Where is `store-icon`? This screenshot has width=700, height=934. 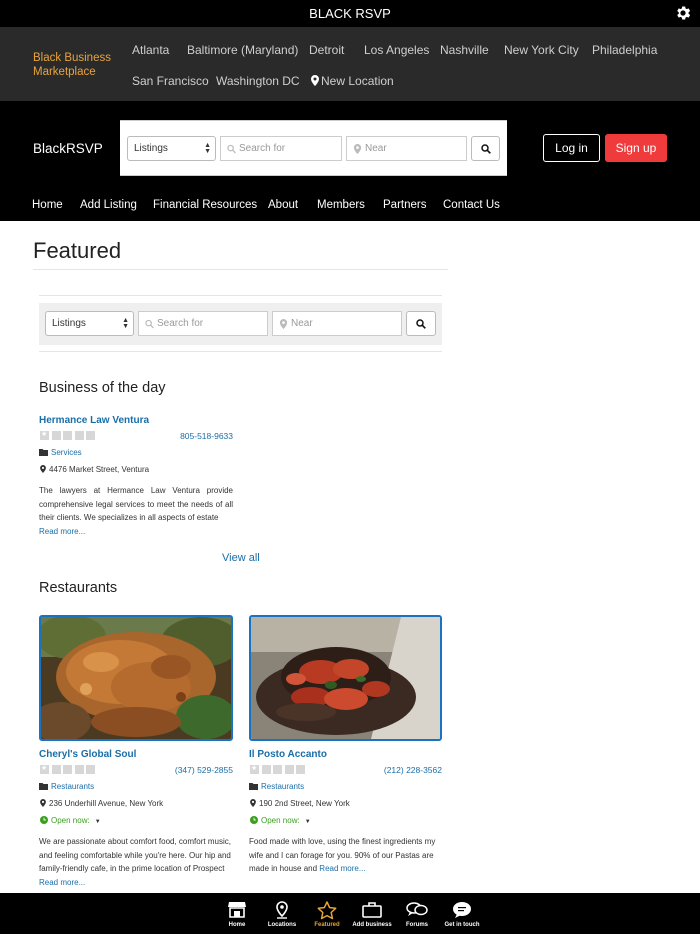 store-icon is located at coordinates (237, 910).